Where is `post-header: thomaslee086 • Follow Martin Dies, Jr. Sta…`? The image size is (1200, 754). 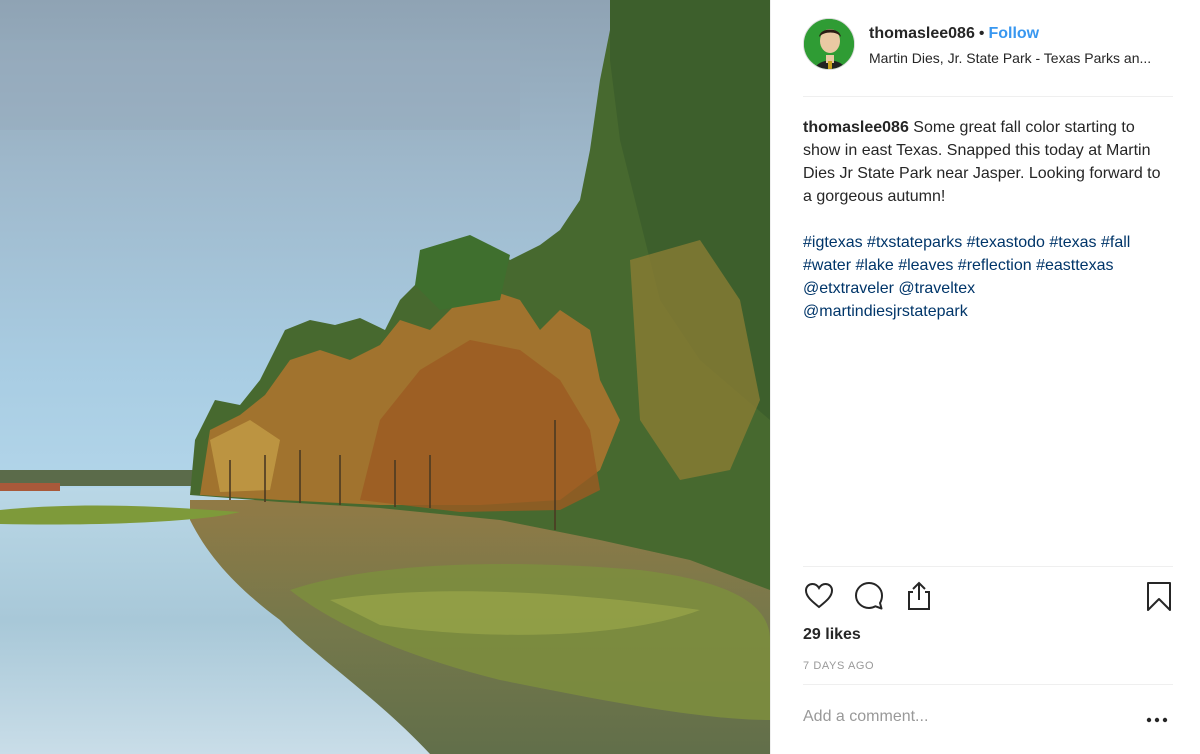 post-header: thomaslee086 • Follow Martin Dies, Jr. Sta… is located at coordinates (988, 57).